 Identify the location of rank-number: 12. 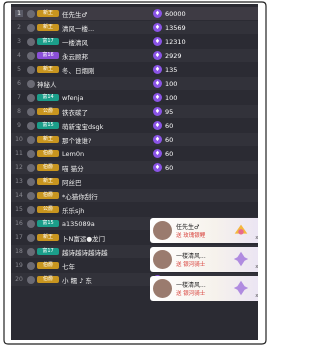
(19, 168).